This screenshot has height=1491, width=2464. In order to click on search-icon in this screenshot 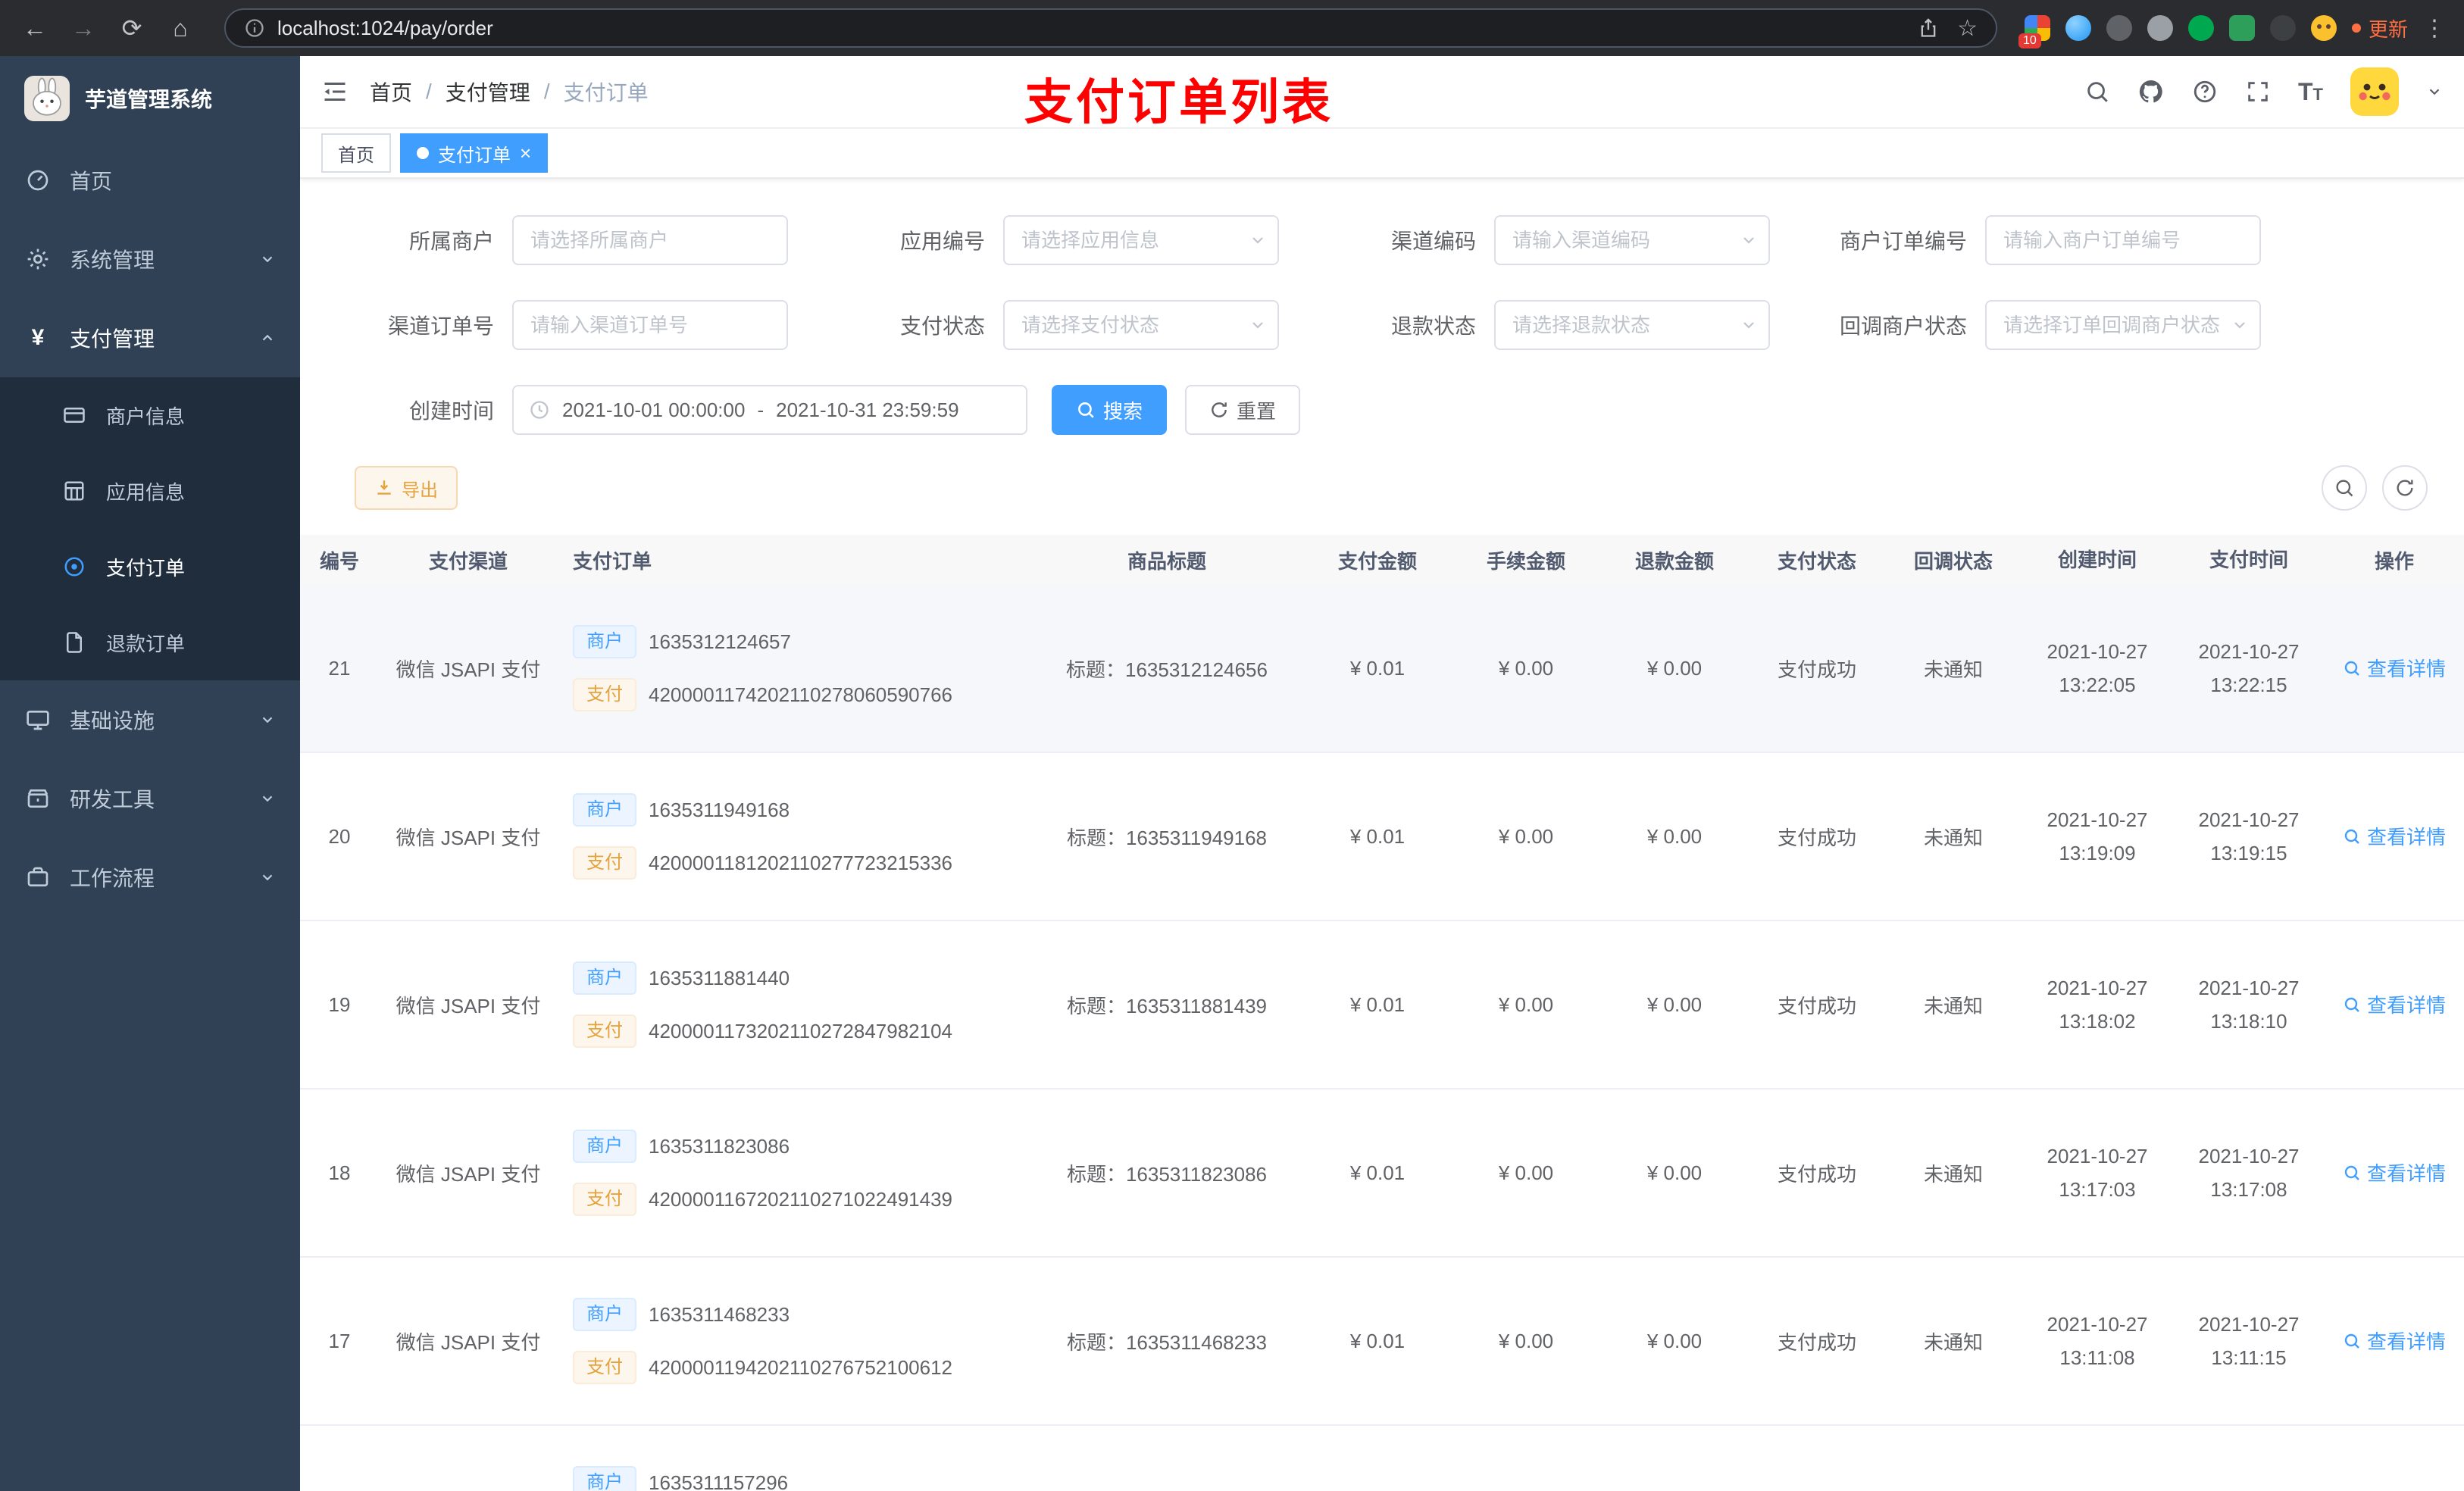, I will do `click(2097, 92)`.